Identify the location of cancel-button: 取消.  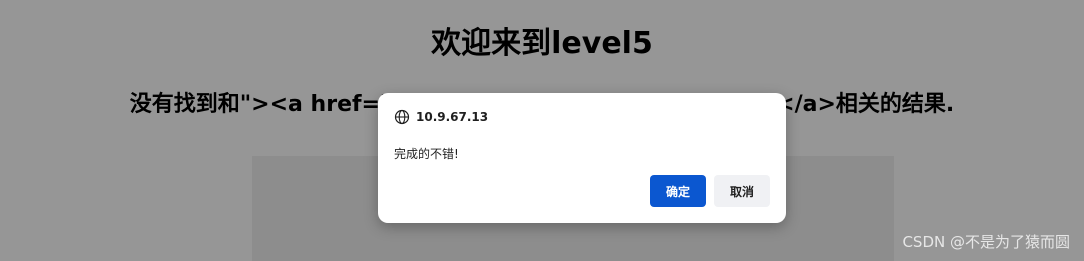
(742, 191).